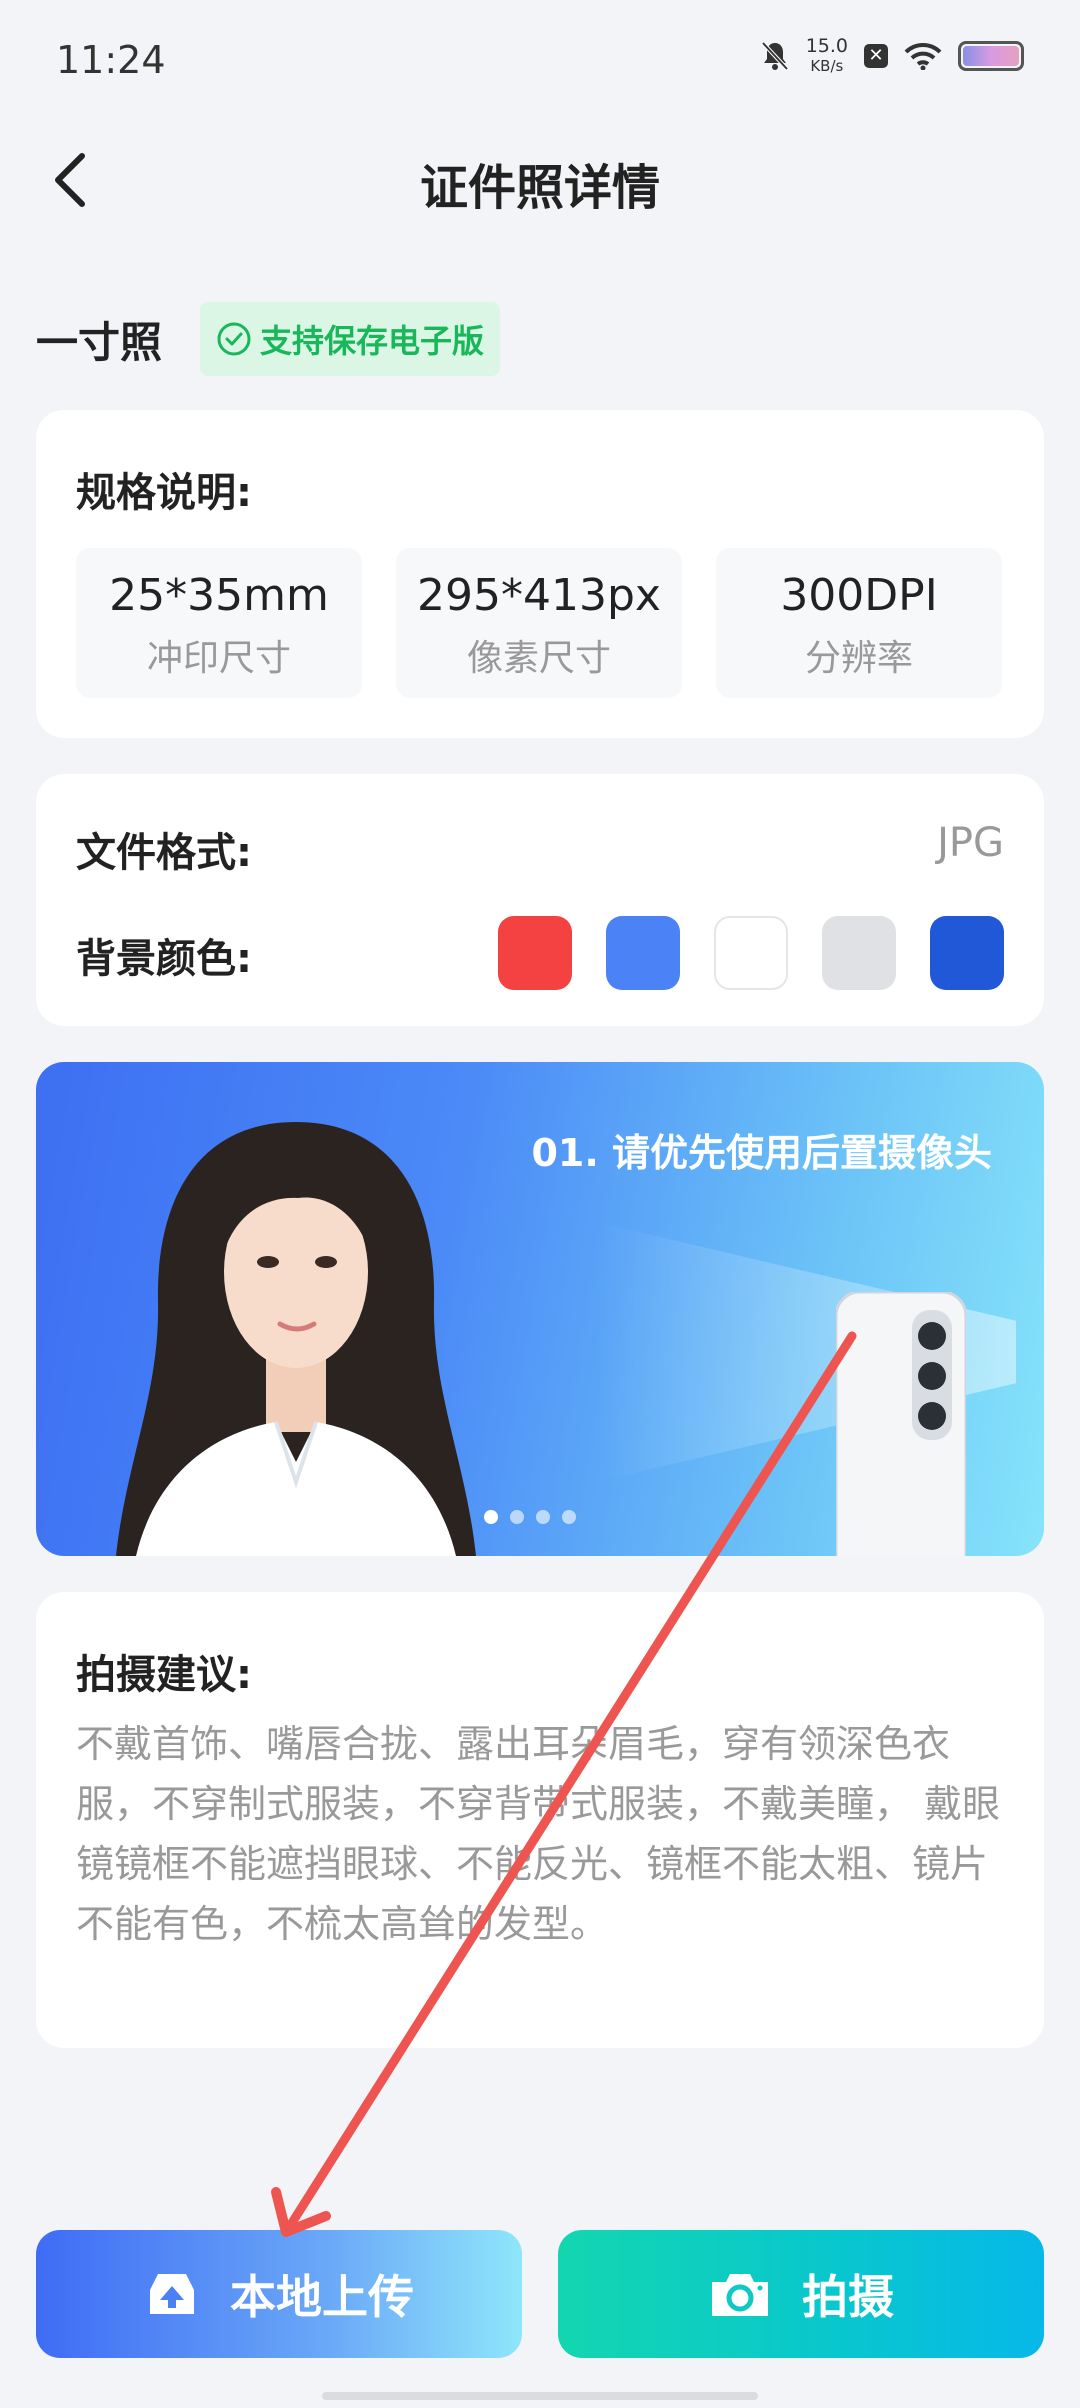 This screenshot has width=1080, height=2408. What do you see at coordinates (234, 339) in the screenshot?
I see `check-circle-icon` at bounding box center [234, 339].